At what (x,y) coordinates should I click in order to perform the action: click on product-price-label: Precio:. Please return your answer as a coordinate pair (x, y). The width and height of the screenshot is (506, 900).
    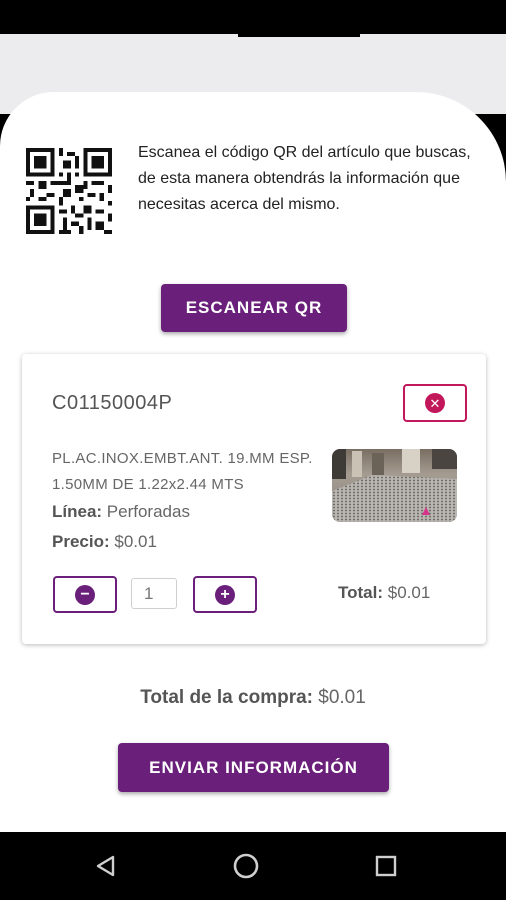
    Looking at the image, I should click on (81, 541).